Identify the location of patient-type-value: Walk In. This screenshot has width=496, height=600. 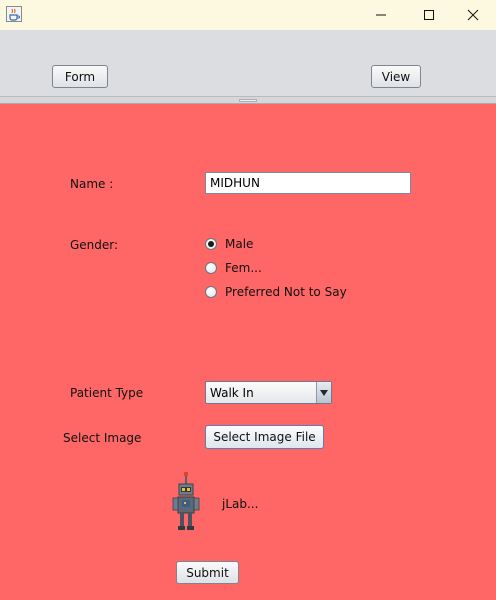
(232, 392).